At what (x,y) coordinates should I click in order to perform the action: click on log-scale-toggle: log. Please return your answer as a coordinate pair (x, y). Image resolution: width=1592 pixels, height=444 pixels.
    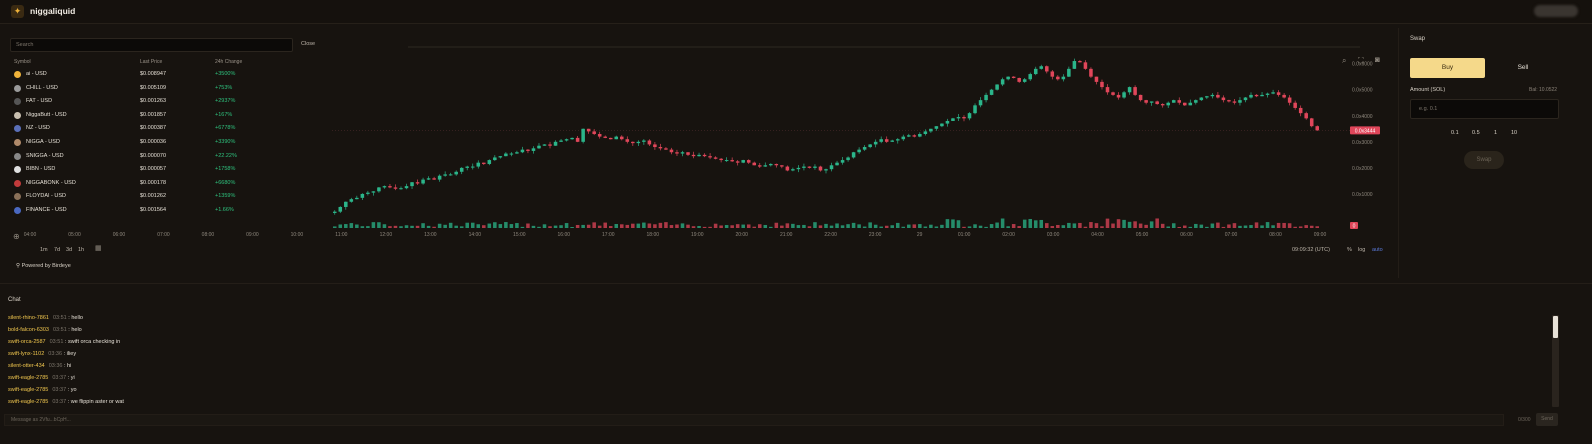
    Looking at the image, I should click on (1361, 250).